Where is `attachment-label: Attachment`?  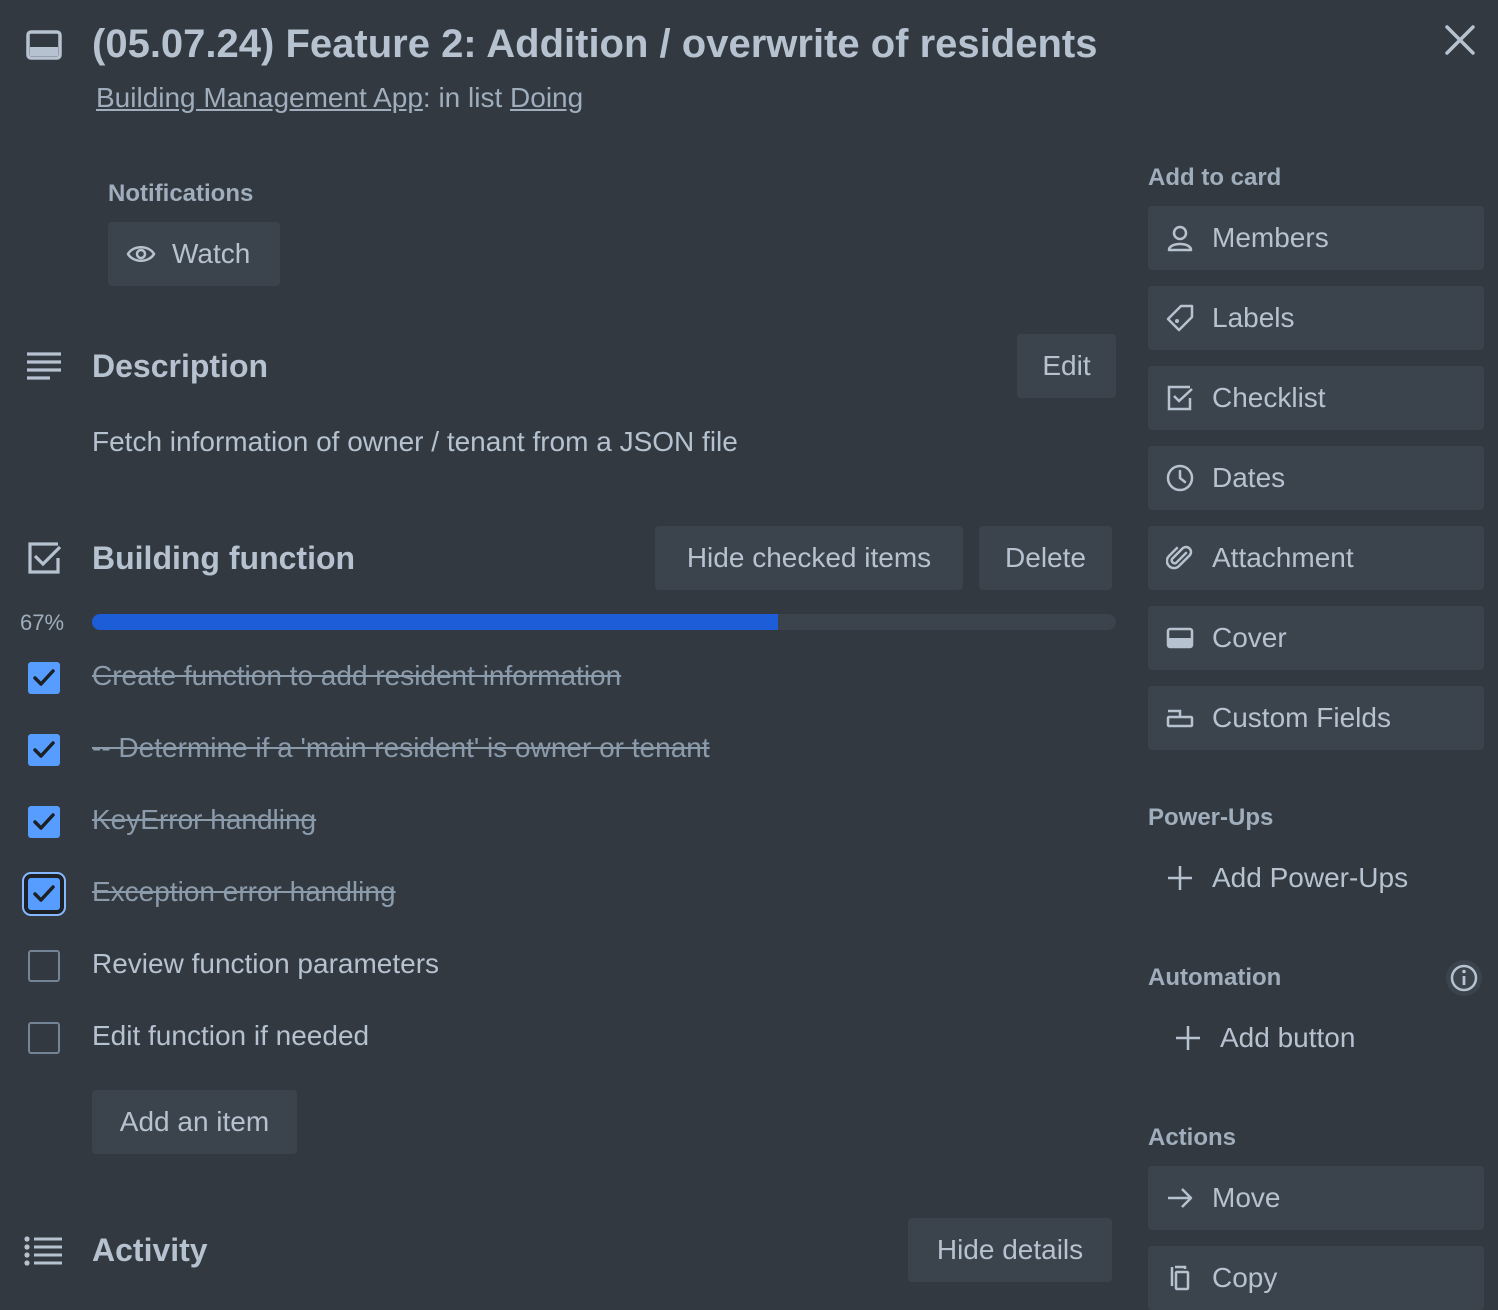 attachment-label: Attachment is located at coordinates (1283, 557).